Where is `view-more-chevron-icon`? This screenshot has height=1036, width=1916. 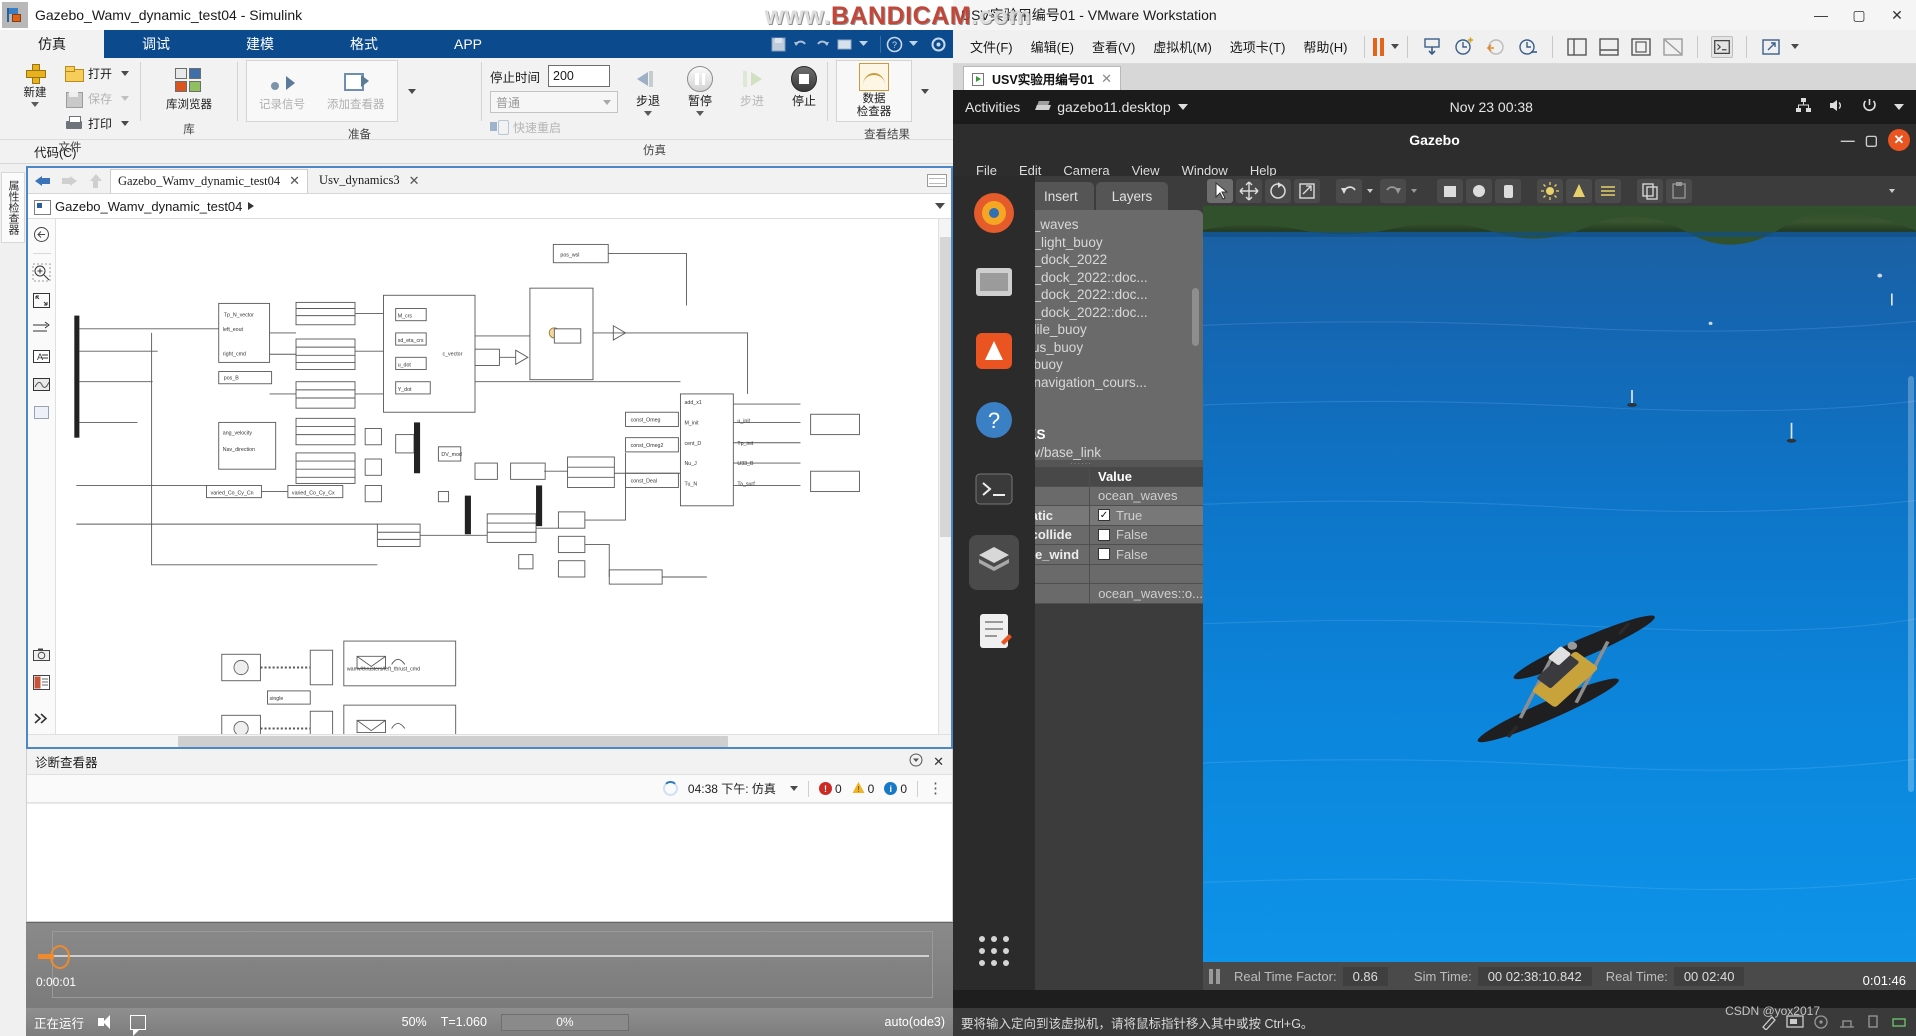
view-more-chevron-icon is located at coordinates (1899, 191).